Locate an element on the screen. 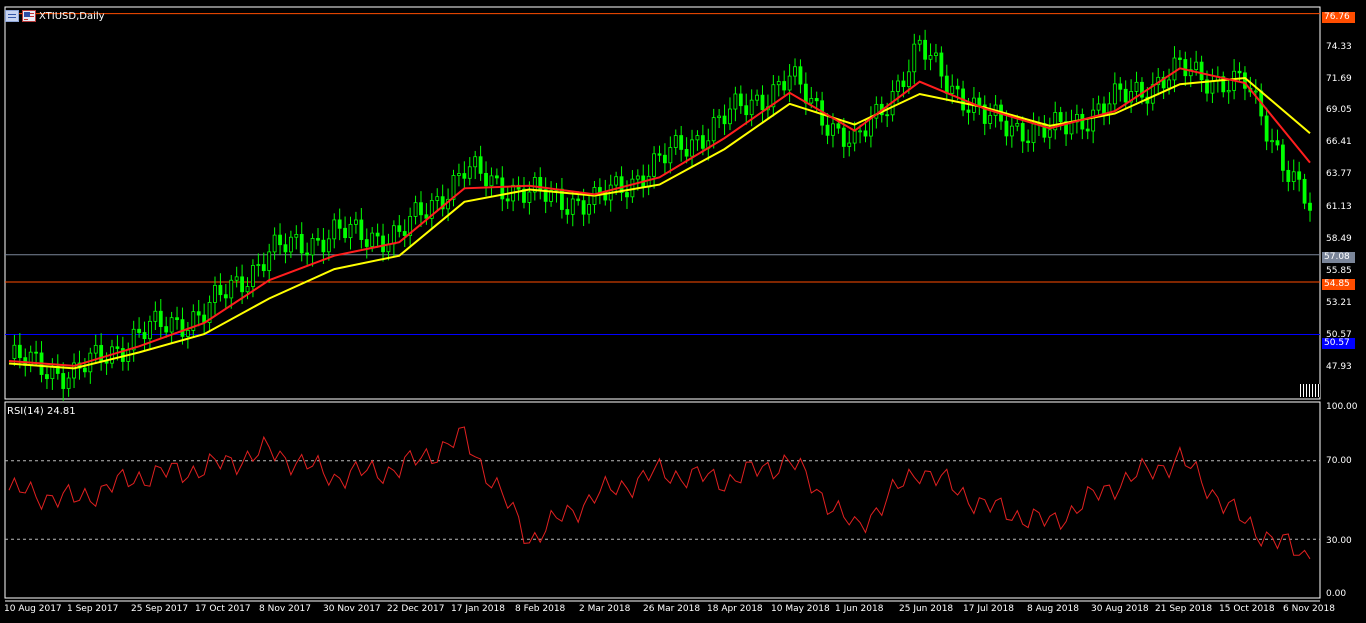 The height and width of the screenshot is (623, 1366). date-tick: 15 Oct 2018 is located at coordinates (1247, 609).